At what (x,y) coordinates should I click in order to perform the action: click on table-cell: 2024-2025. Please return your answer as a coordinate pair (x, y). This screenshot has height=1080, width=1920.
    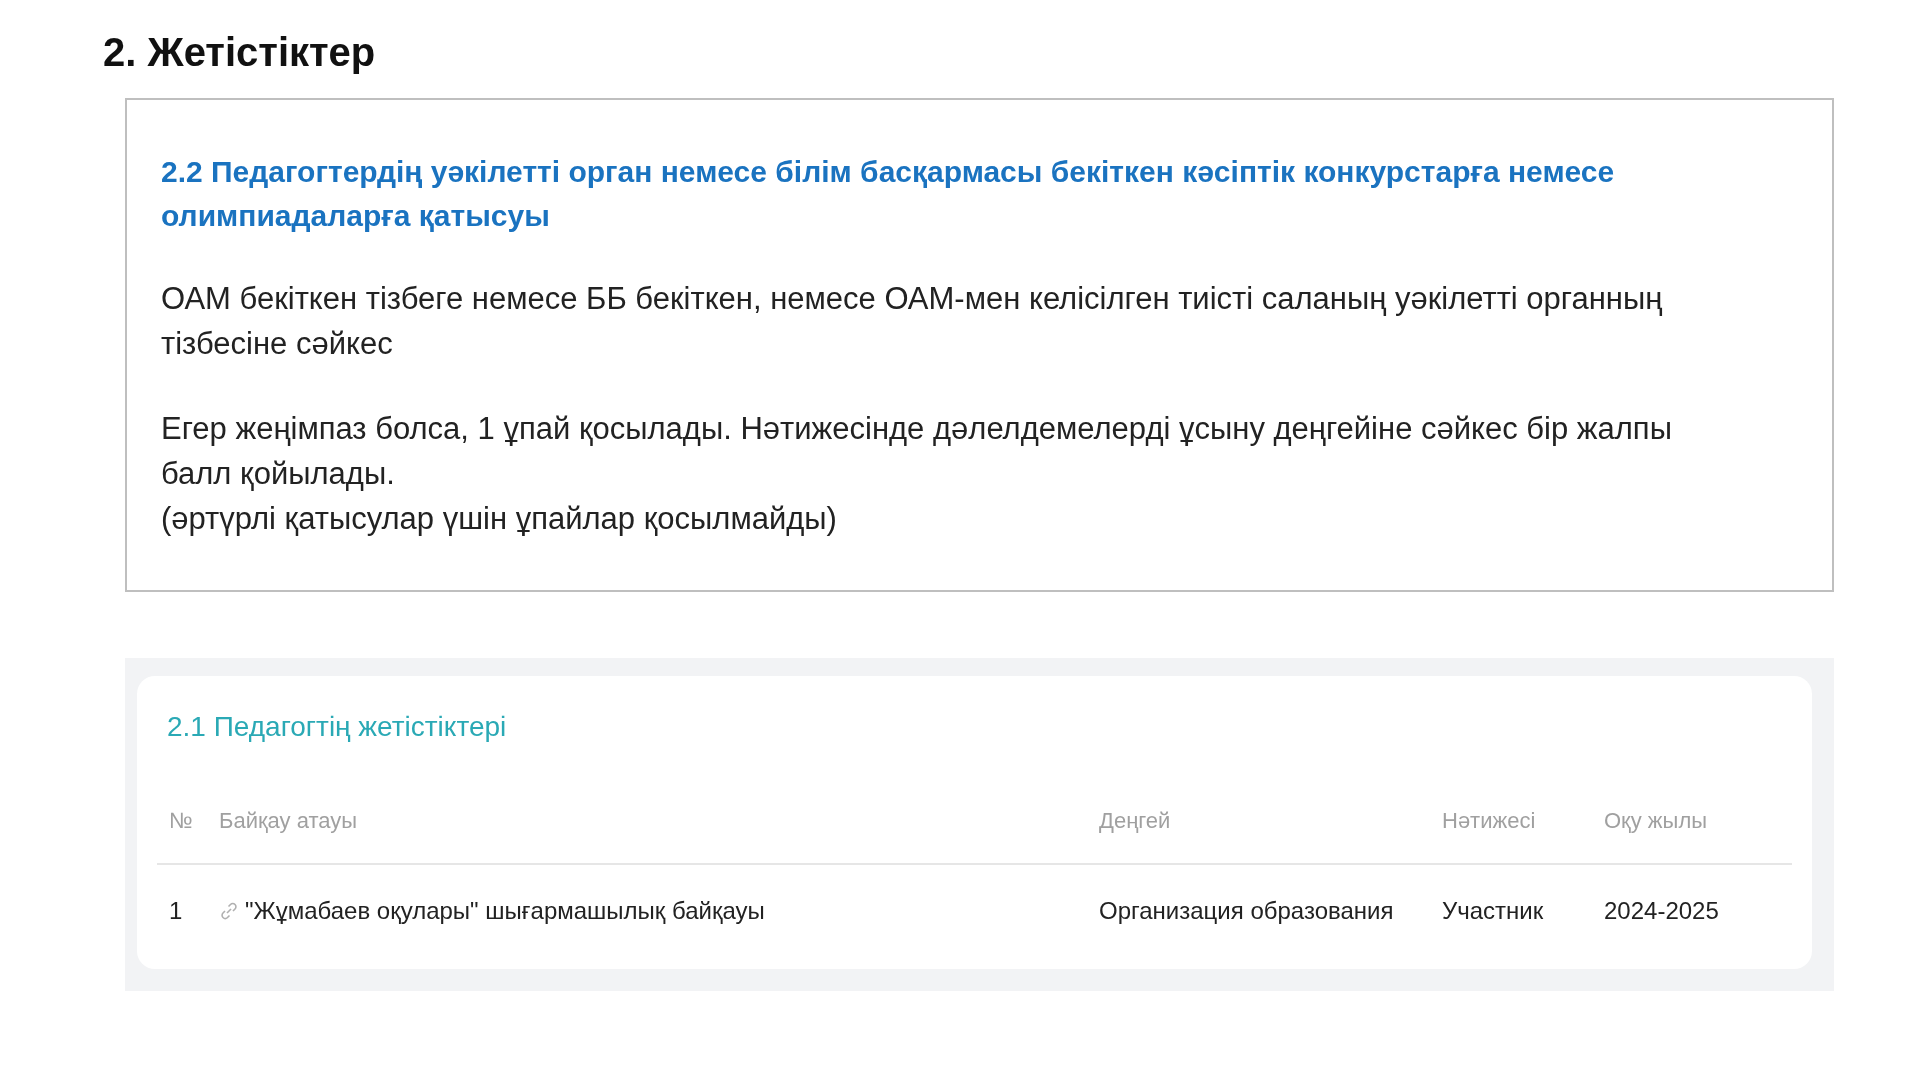
    Looking at the image, I should click on (1661, 910).